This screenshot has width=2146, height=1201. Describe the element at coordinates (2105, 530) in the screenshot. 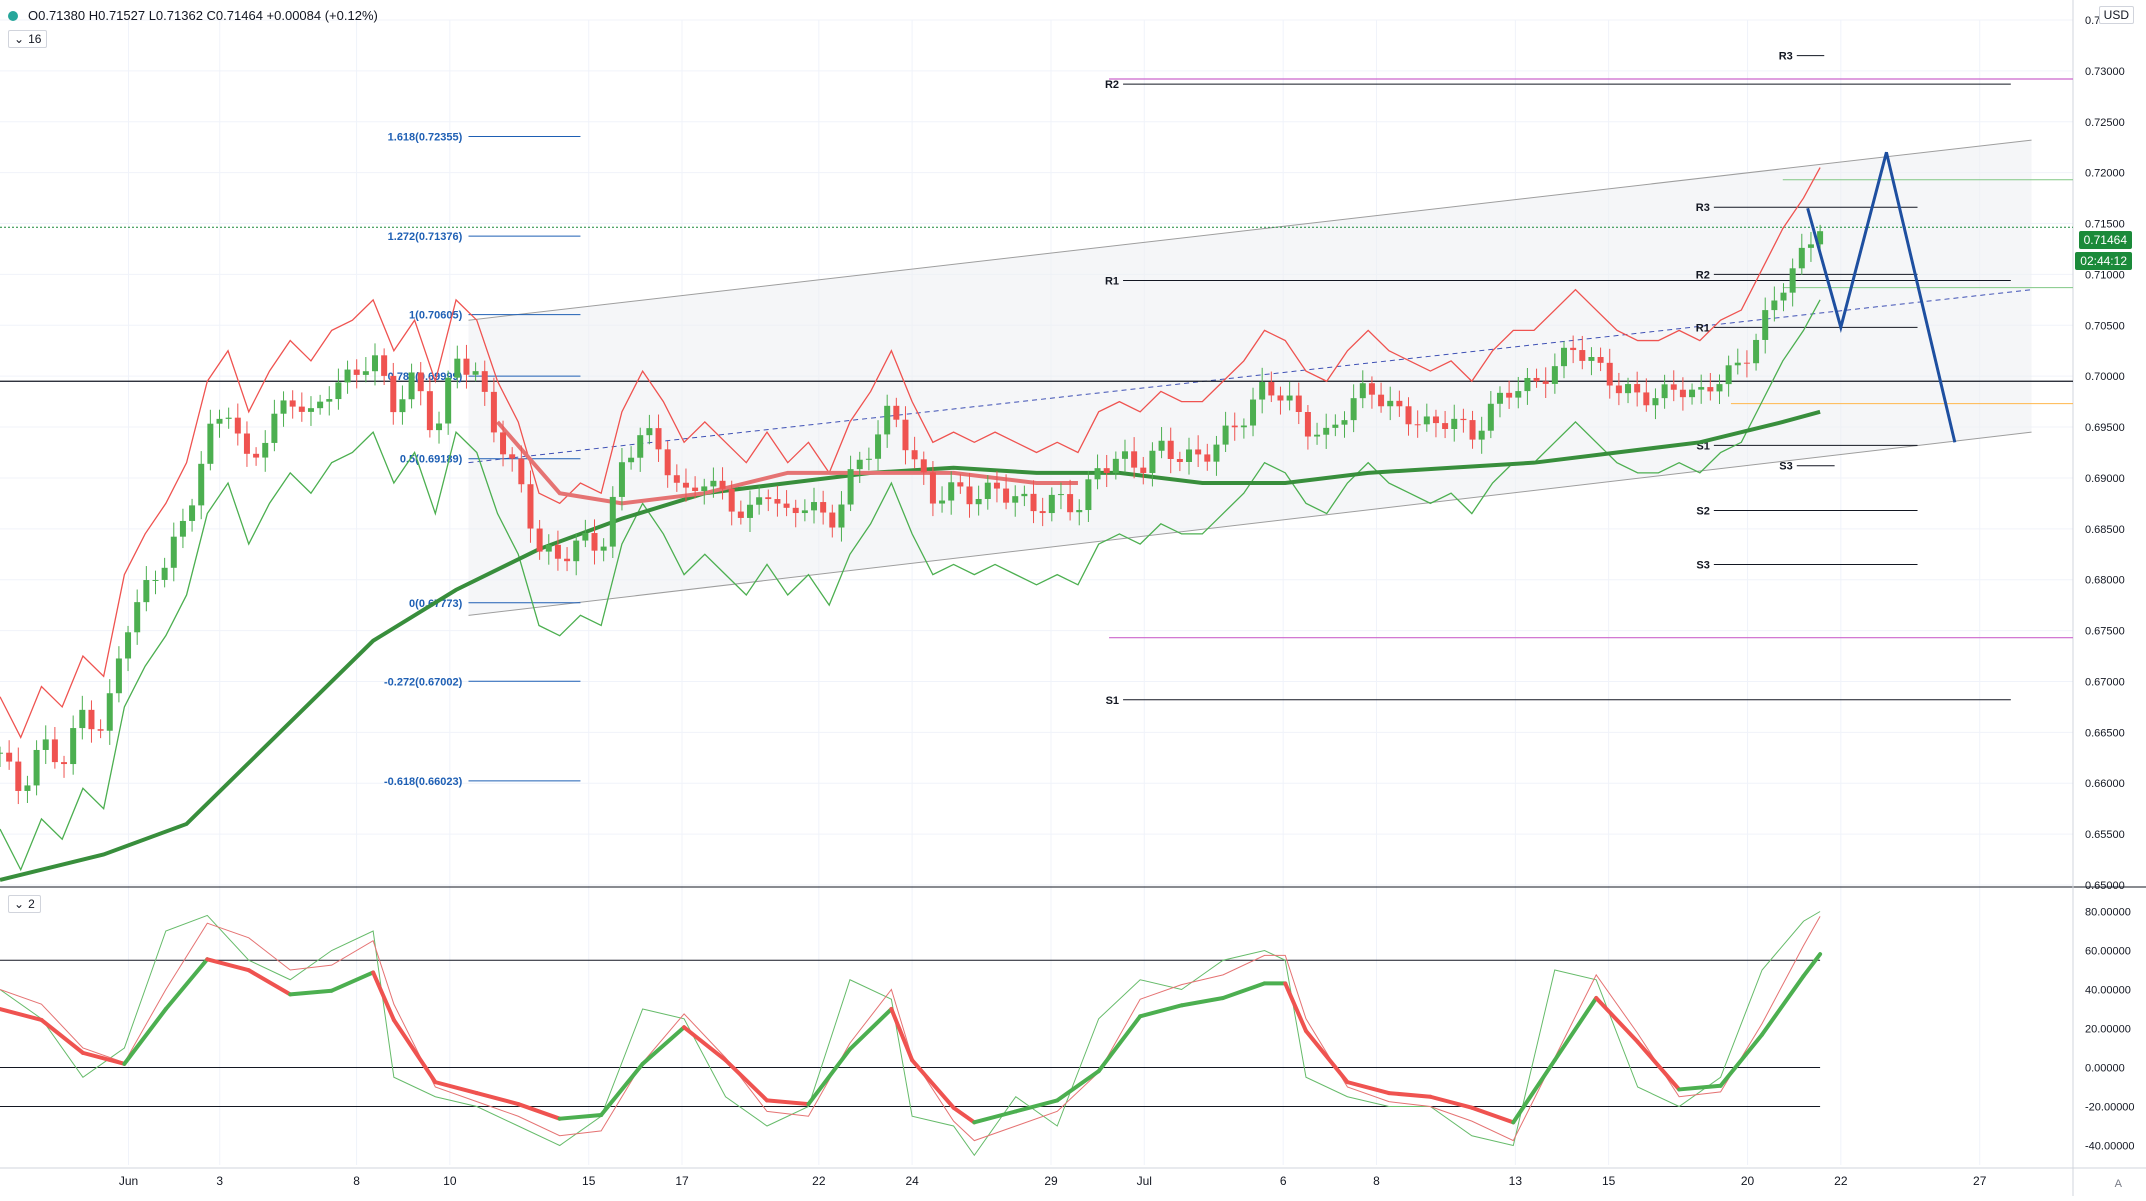

I see `y-tick-label: 0.68500` at that location.